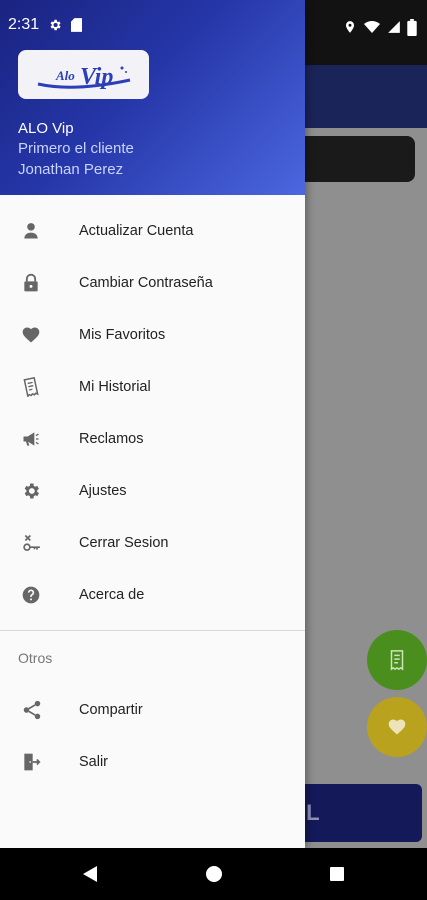 This screenshot has height=900, width=427. What do you see at coordinates (39, 231) in the screenshot?
I see `person-icon` at bounding box center [39, 231].